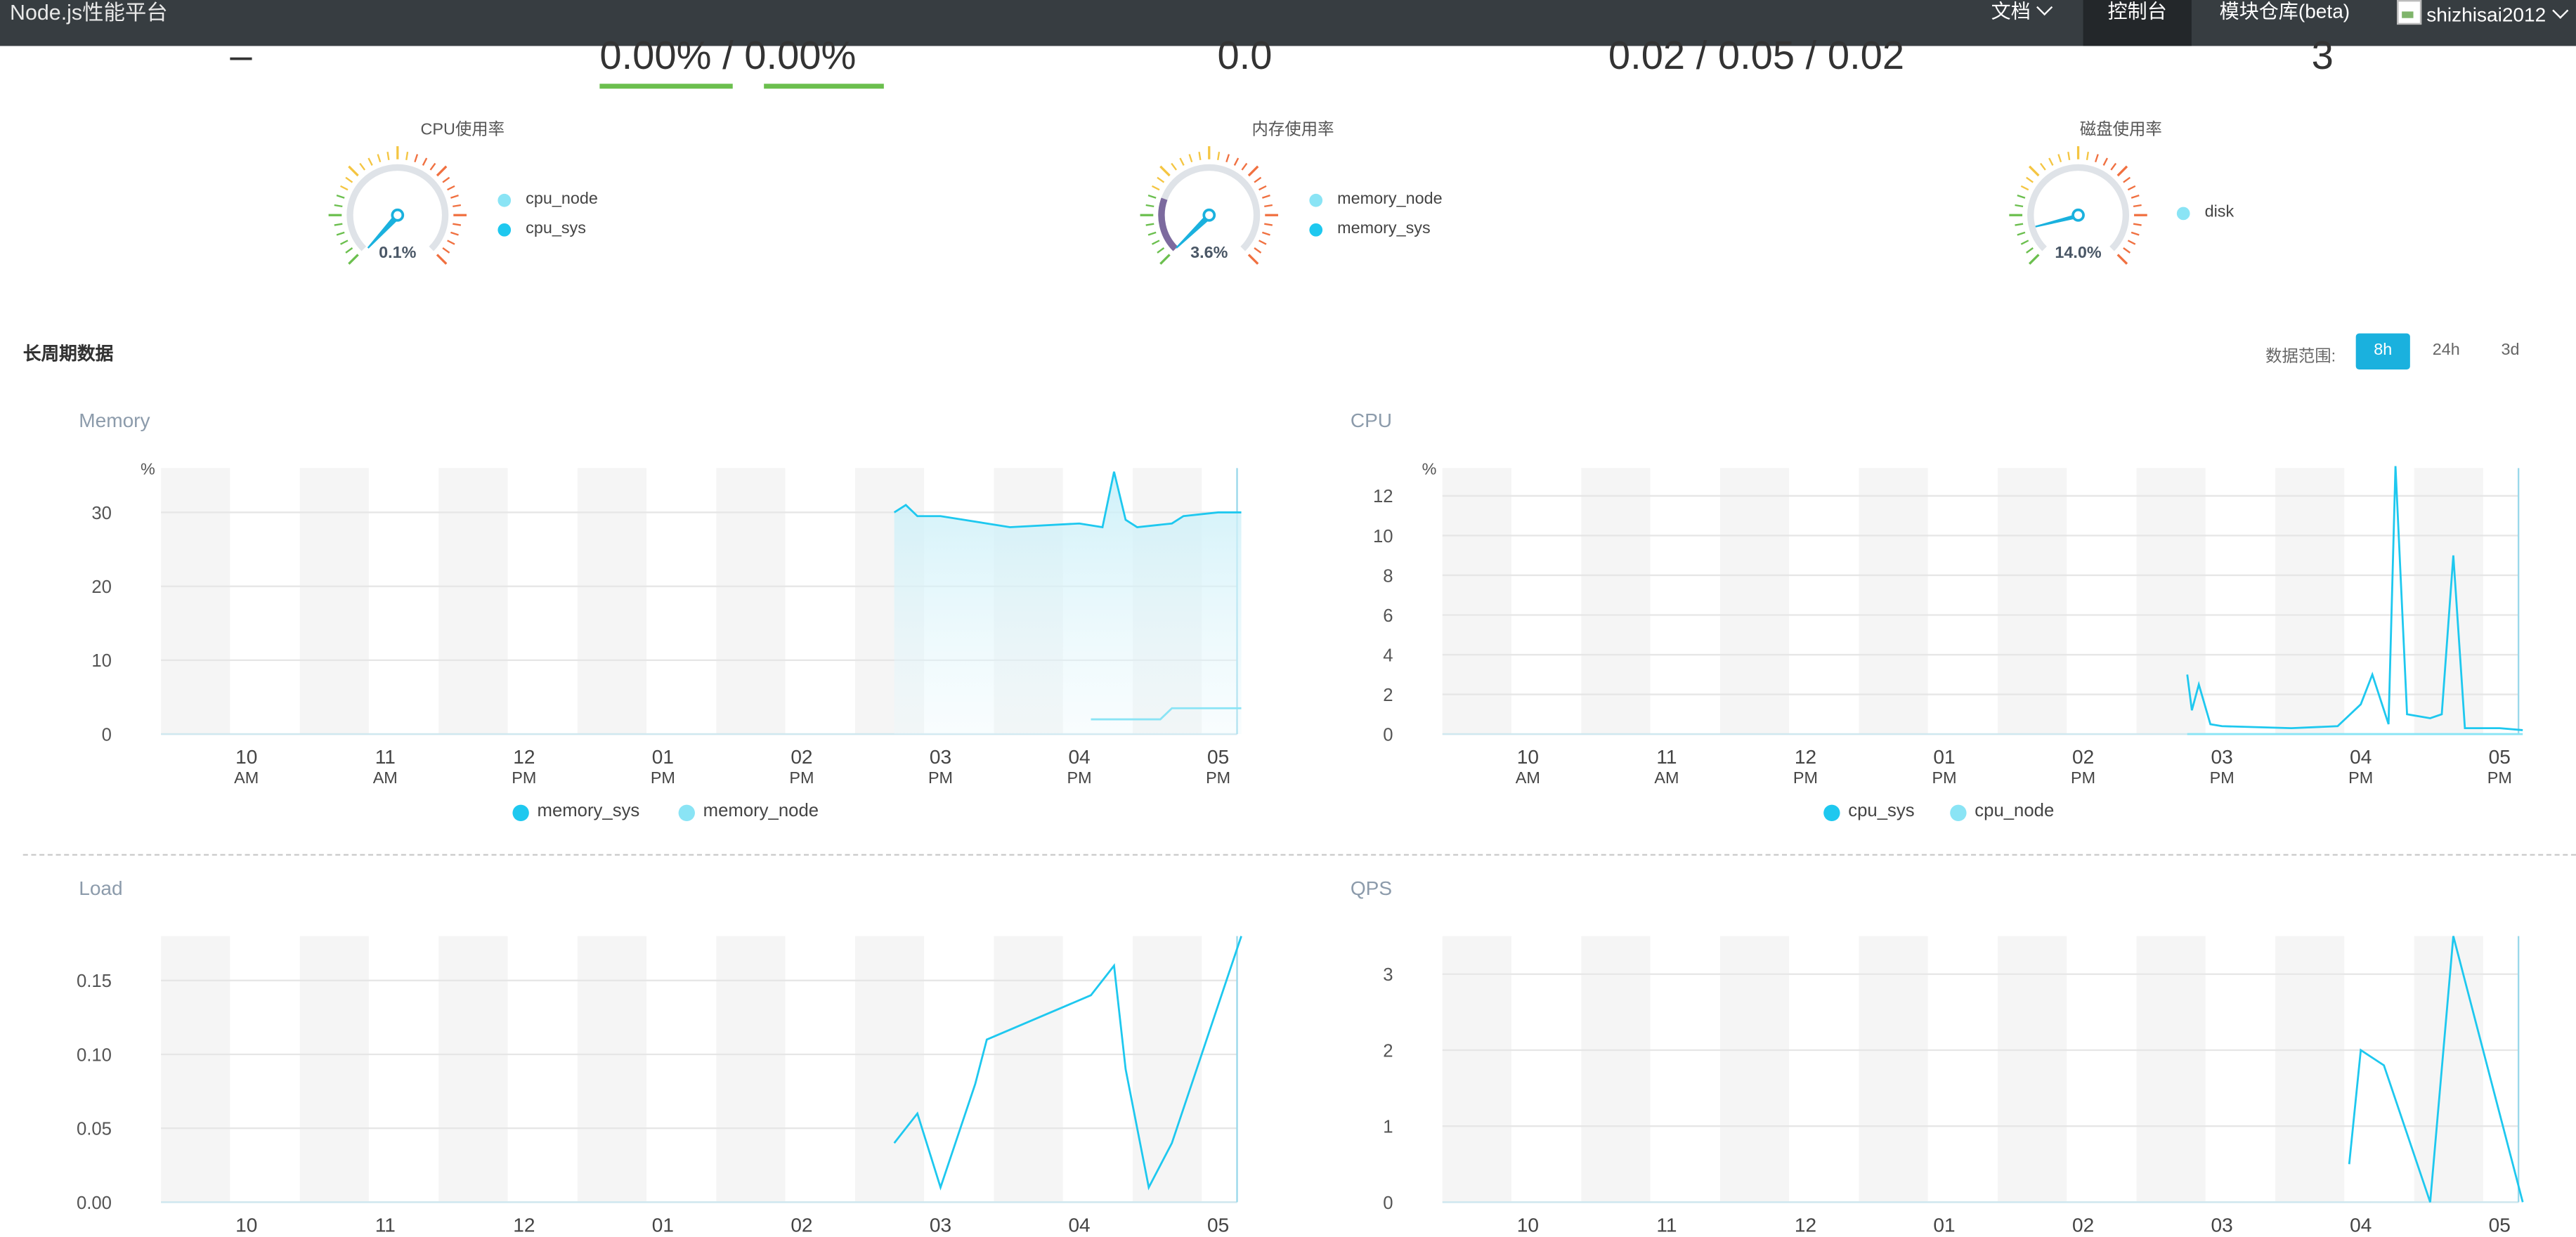 This screenshot has height=1237, width=2576. Describe the element at coordinates (2044, 8) in the screenshot. I see `chevron-down-icon` at that location.